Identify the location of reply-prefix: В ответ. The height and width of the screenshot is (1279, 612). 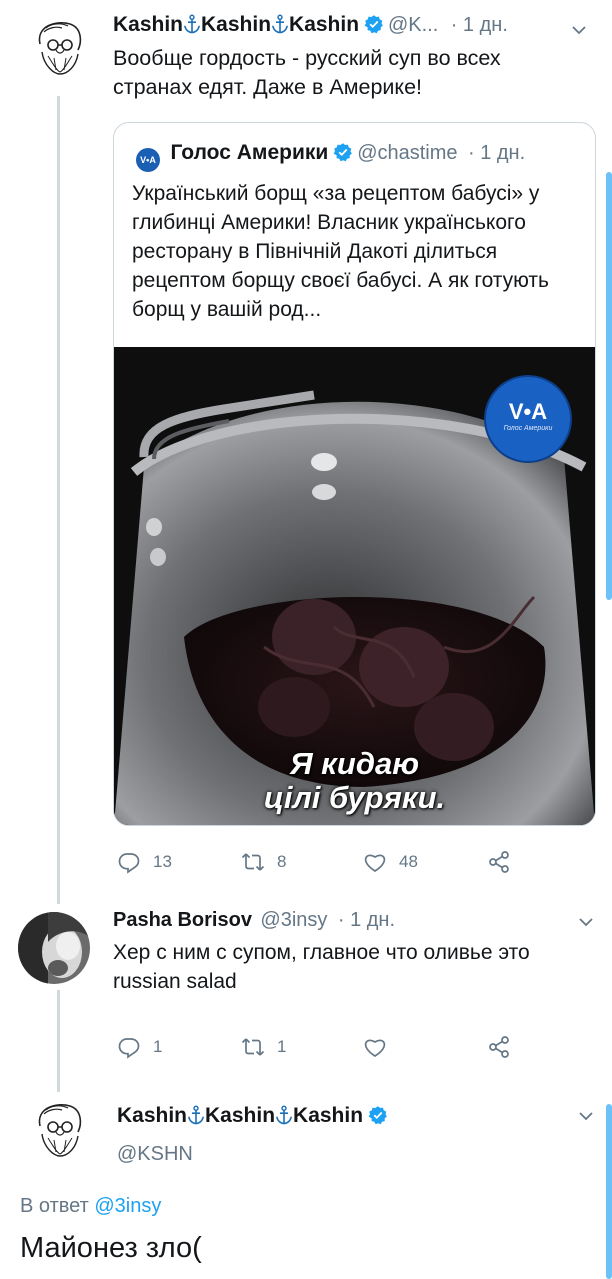
(54, 1206).